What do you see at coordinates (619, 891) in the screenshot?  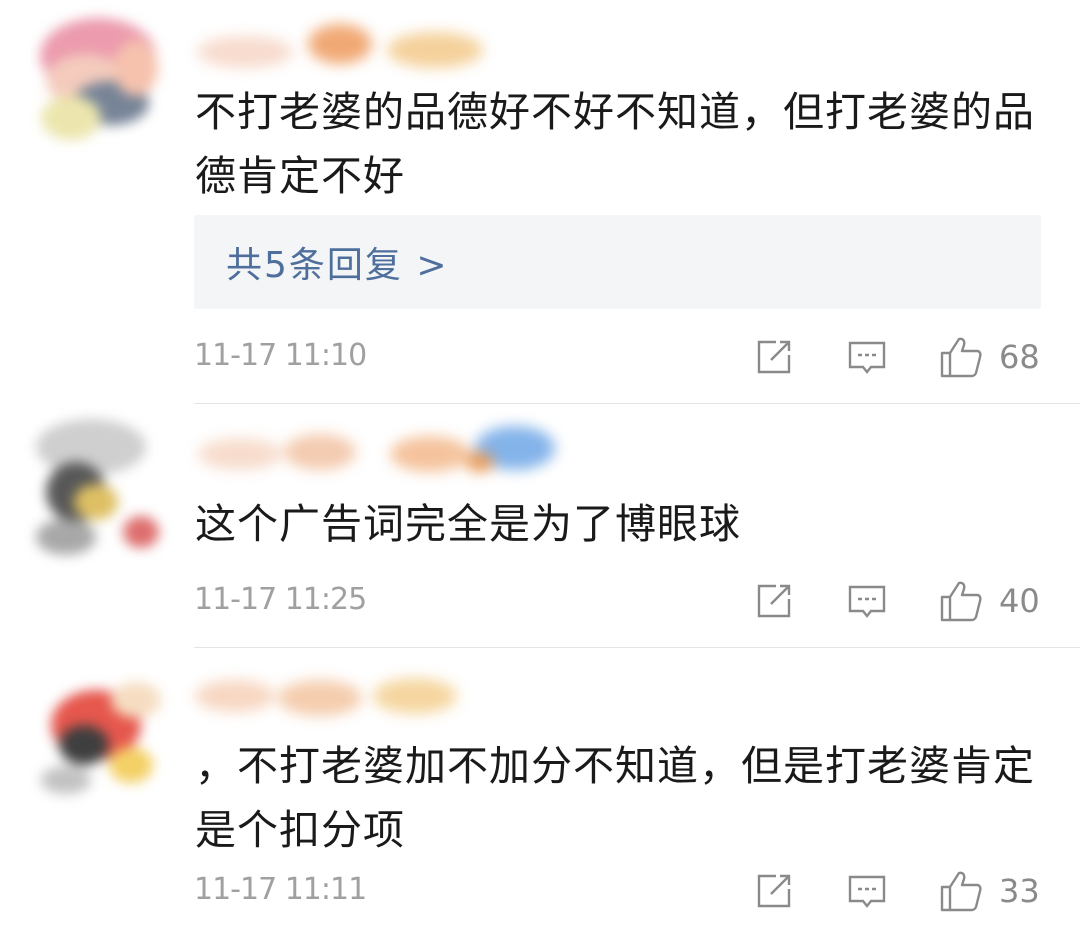 I see `comment-meta: 11-17 11:11 33` at bounding box center [619, 891].